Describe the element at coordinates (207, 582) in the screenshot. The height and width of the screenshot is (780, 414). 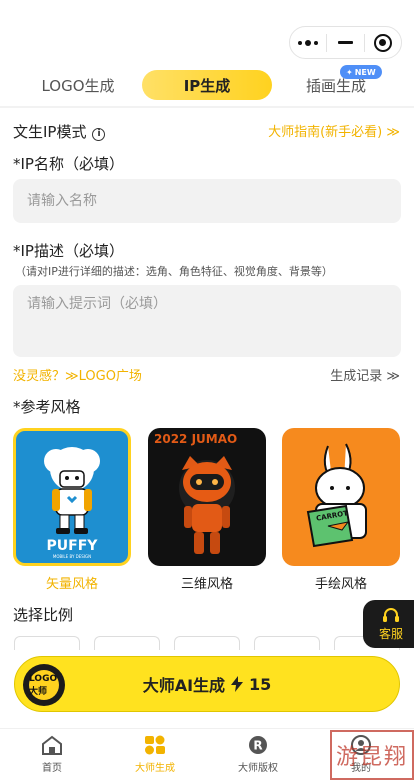
I see `style-label-3d: 三维风格` at that location.